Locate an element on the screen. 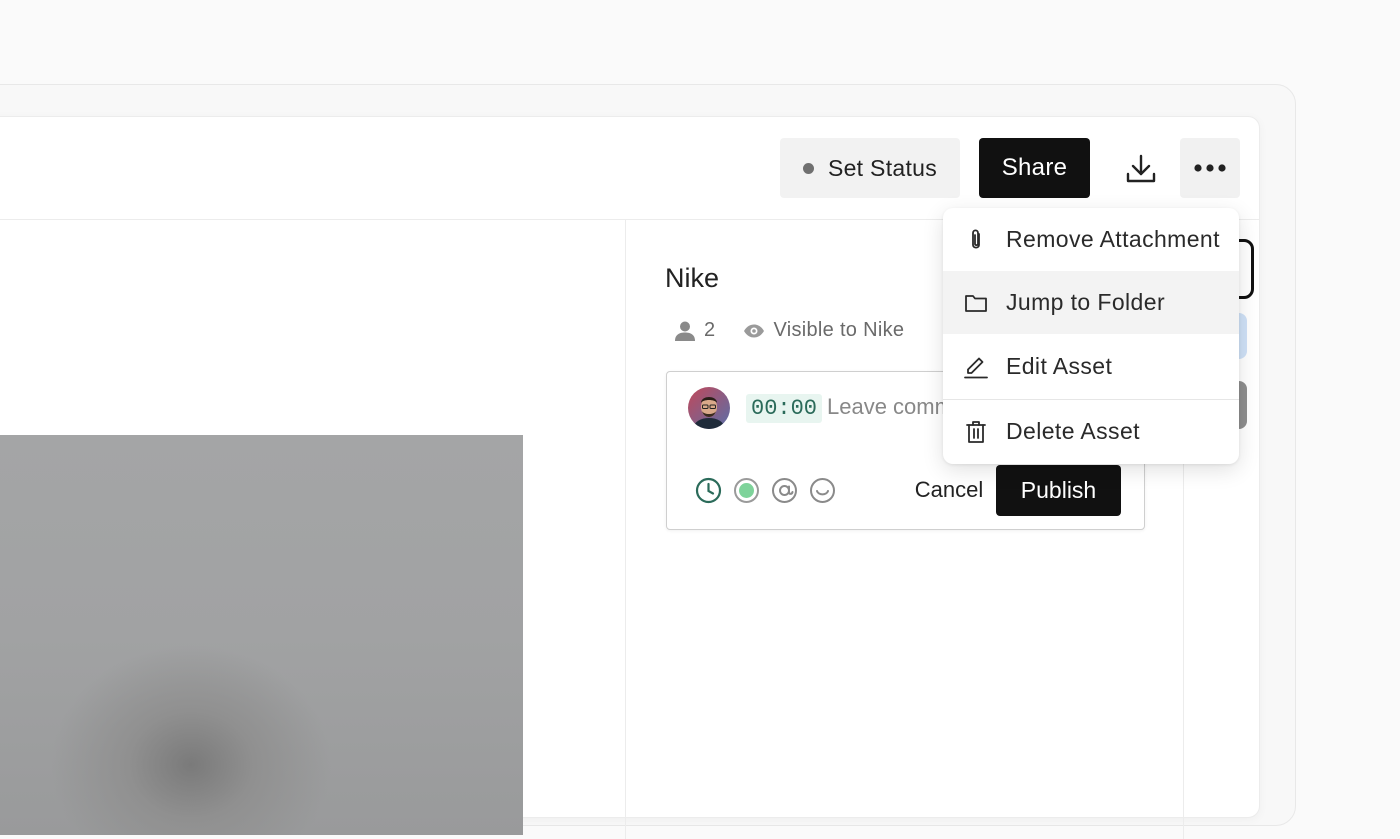  menu-item-remove-attachment: Remove Attachment is located at coordinates (1091, 239).